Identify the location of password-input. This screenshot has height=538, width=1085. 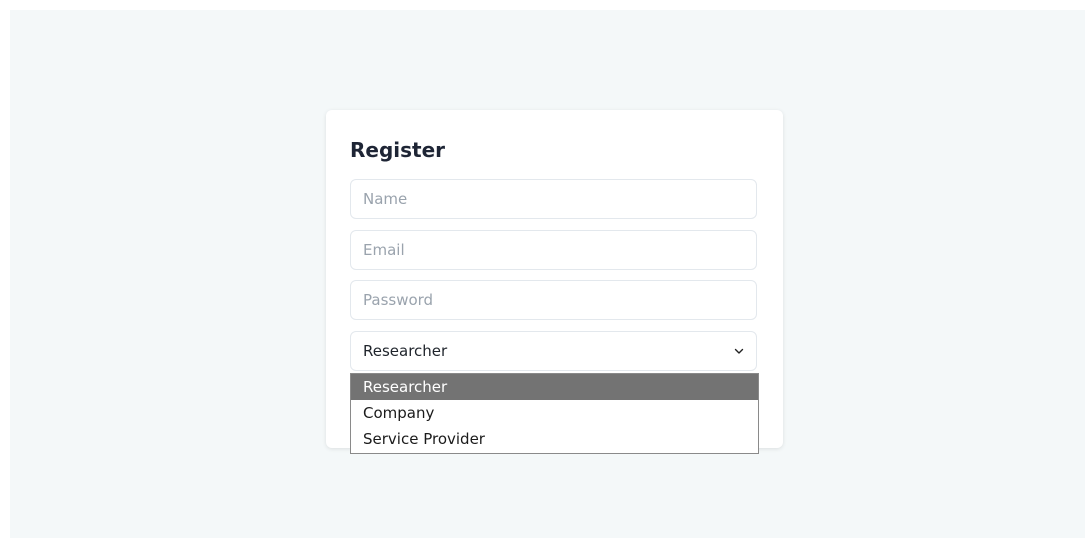
(553, 300).